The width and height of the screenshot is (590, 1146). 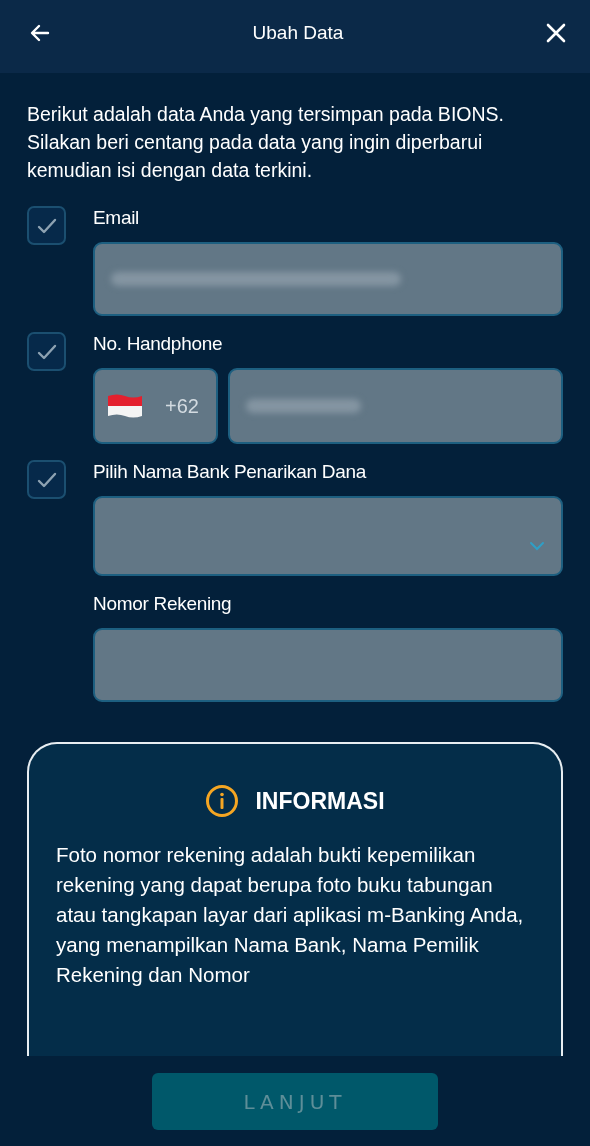 What do you see at coordinates (116, 218) in the screenshot?
I see `field-label: Email` at bounding box center [116, 218].